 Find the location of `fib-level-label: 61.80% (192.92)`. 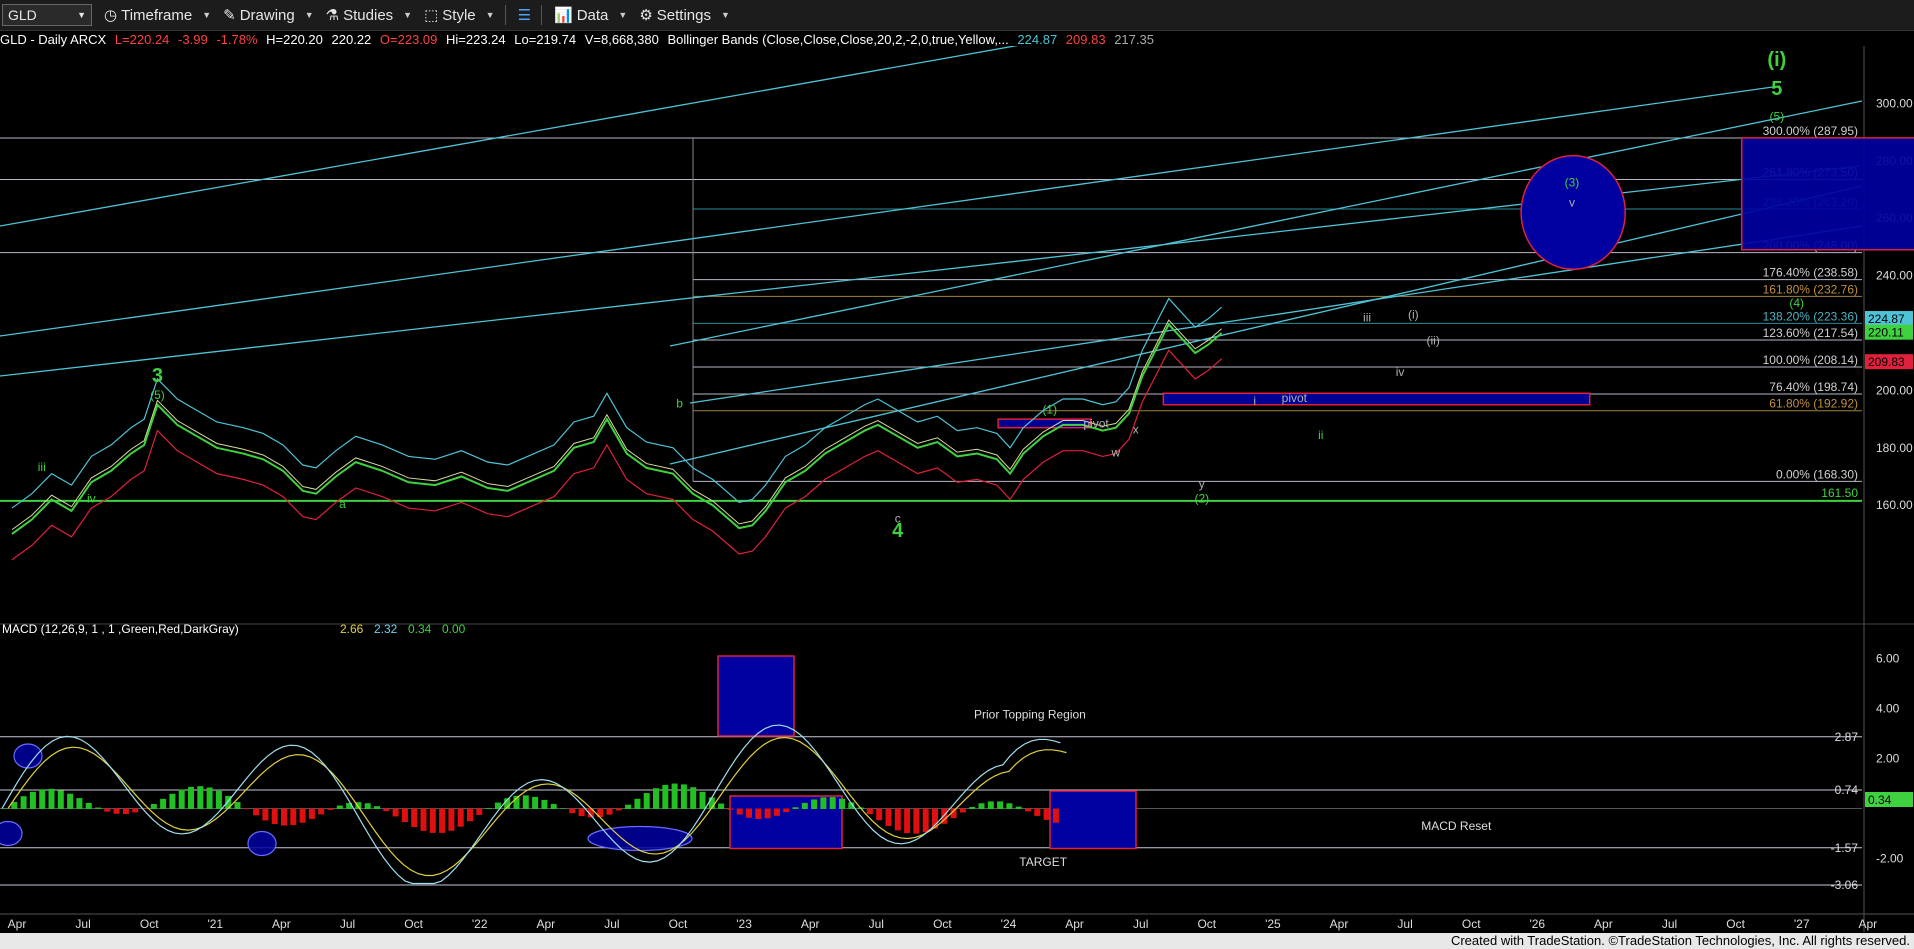

fib-level-label: 61.80% (192.92) is located at coordinates (1813, 404).